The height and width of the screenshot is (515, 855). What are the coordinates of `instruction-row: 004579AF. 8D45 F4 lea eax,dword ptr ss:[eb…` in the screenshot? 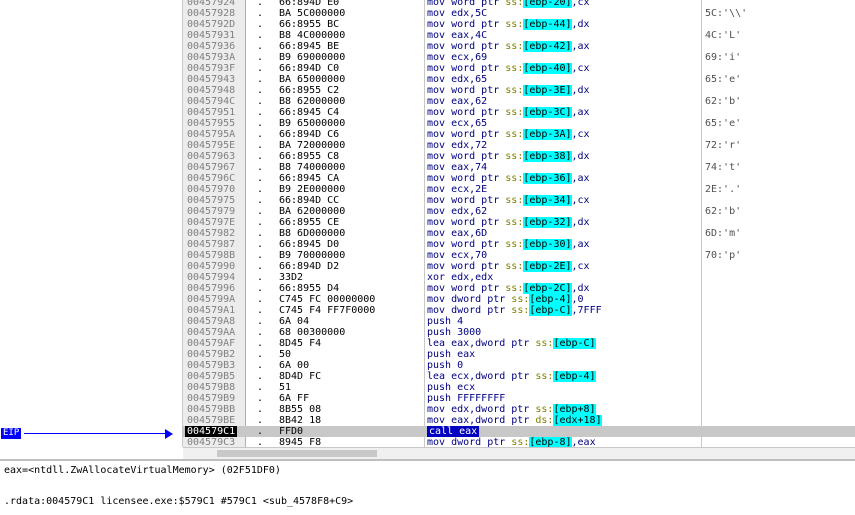 It's located at (519, 343).